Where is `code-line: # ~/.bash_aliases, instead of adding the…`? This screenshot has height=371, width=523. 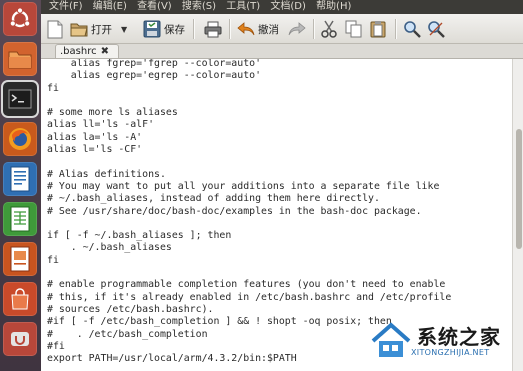 code-line: # ~/.bash_aliases, instead of adding the… is located at coordinates (213, 199).